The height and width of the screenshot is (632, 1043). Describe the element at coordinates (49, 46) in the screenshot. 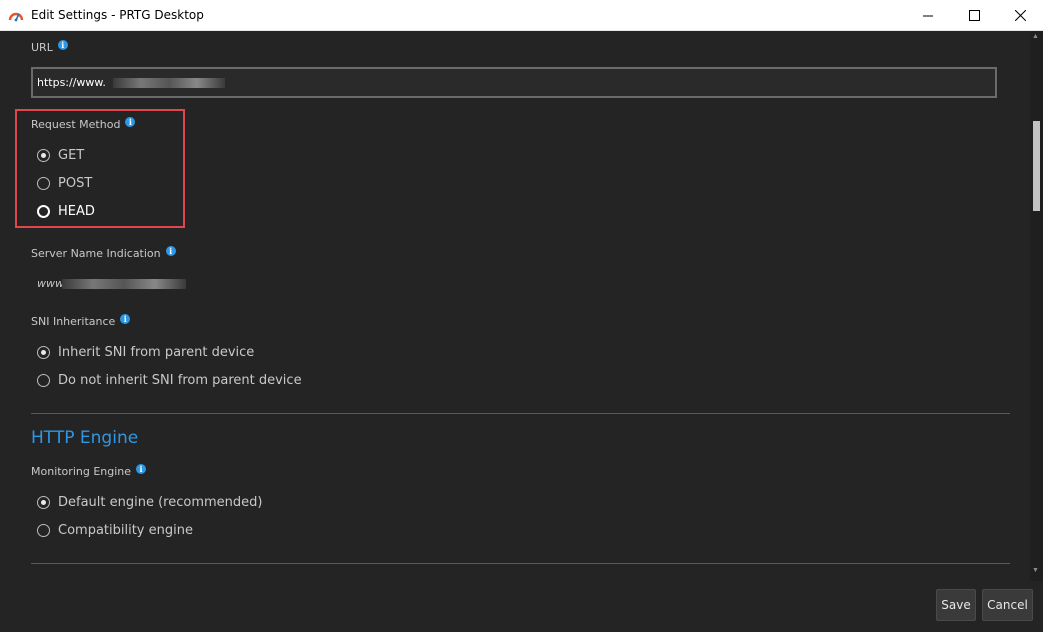

I see `url-label: URL i` at that location.